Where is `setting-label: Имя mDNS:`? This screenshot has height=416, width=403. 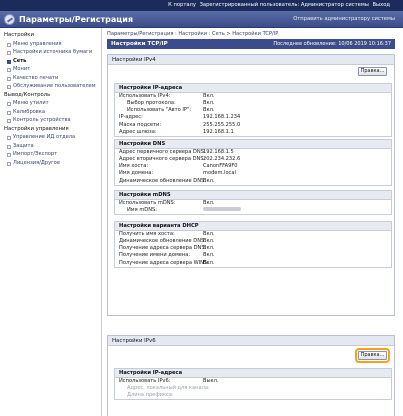 setting-label: Имя mDNS: is located at coordinates (142, 209).